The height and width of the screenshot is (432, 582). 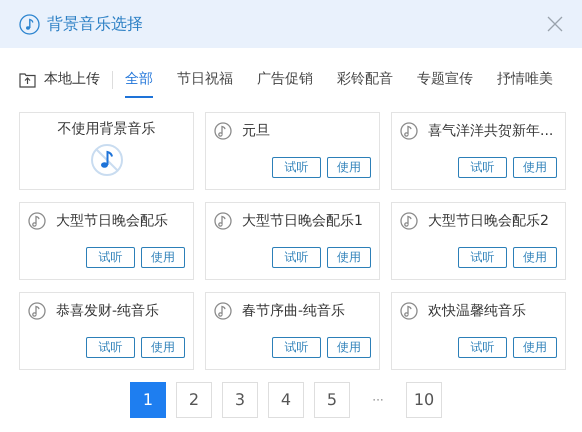 I want to click on page-button: 4, so click(x=286, y=400).